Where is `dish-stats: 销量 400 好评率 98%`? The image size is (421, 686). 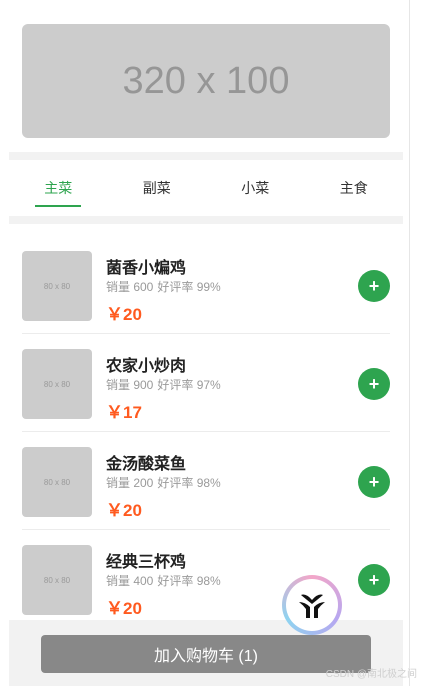
dish-stats: 销量 400 好评率 98% is located at coordinates (165, 580).